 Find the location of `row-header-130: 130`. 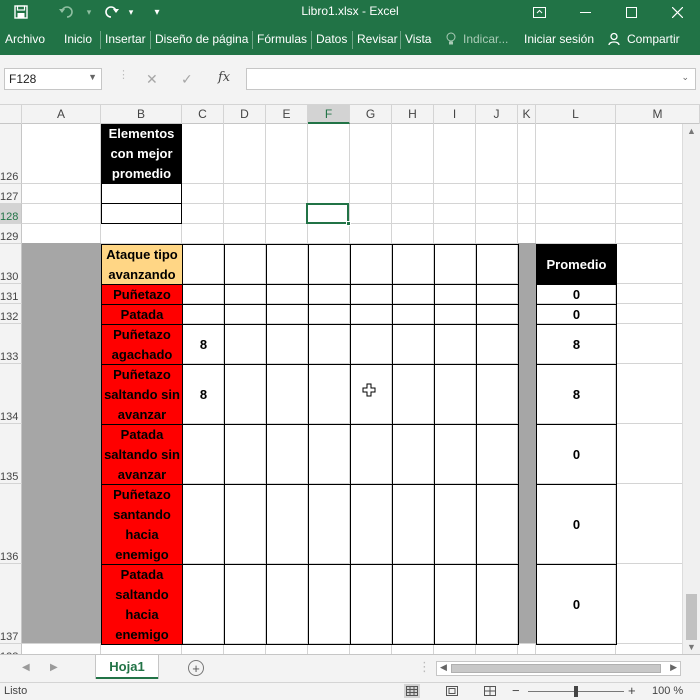

row-header-130: 130 is located at coordinates (11, 264).